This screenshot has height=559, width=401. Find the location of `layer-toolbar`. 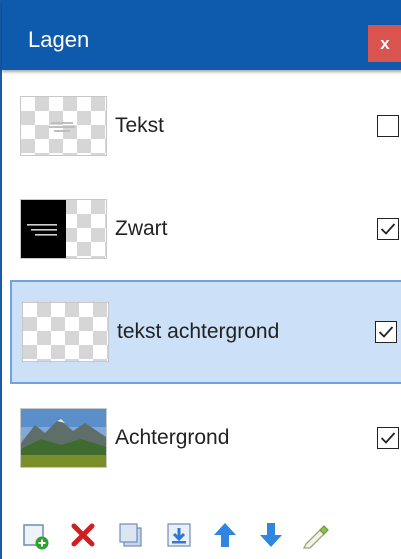

layer-toolbar is located at coordinates (210, 537).